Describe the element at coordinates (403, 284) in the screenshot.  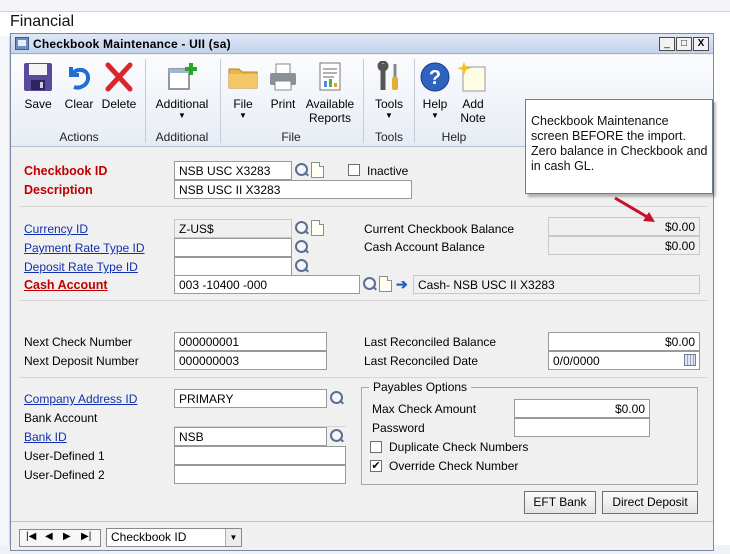
I see `arrow-right-icon: ➔` at that location.